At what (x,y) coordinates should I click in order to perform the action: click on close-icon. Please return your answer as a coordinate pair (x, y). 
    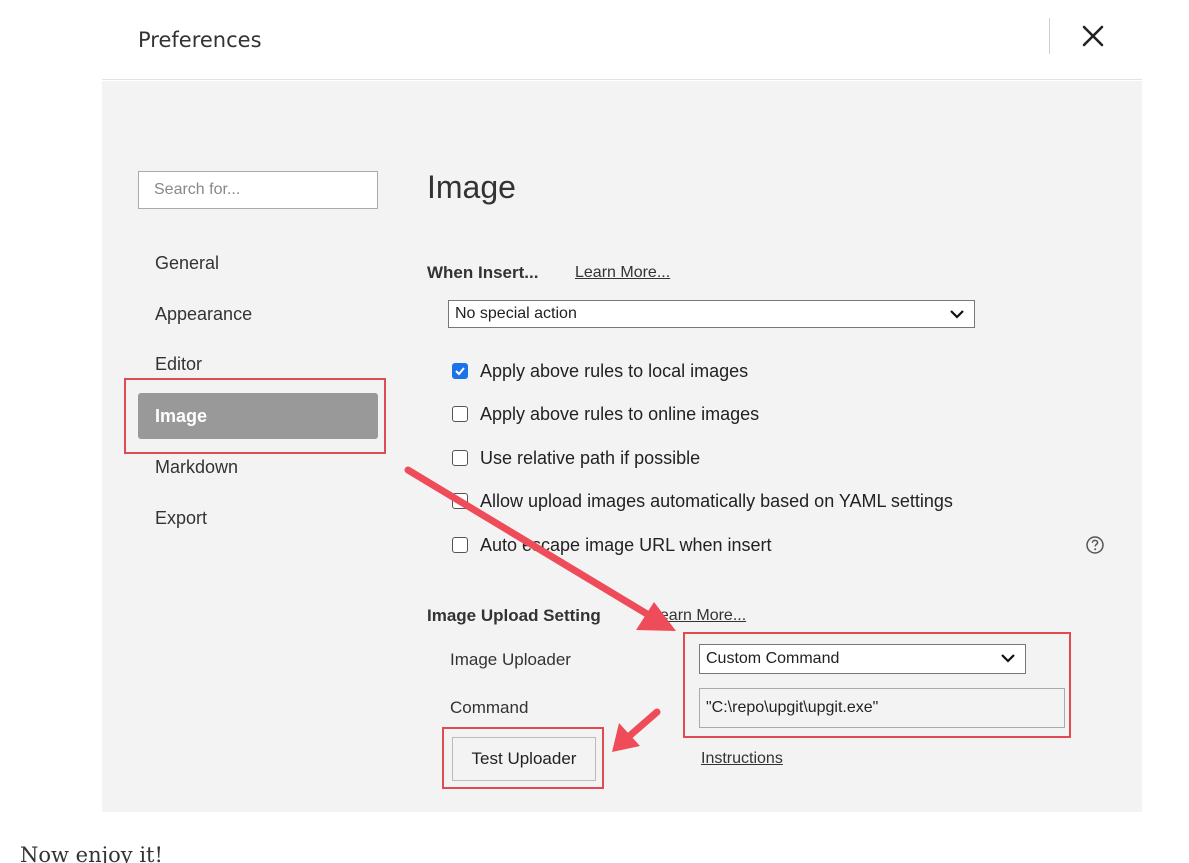
    Looking at the image, I should click on (1093, 36).